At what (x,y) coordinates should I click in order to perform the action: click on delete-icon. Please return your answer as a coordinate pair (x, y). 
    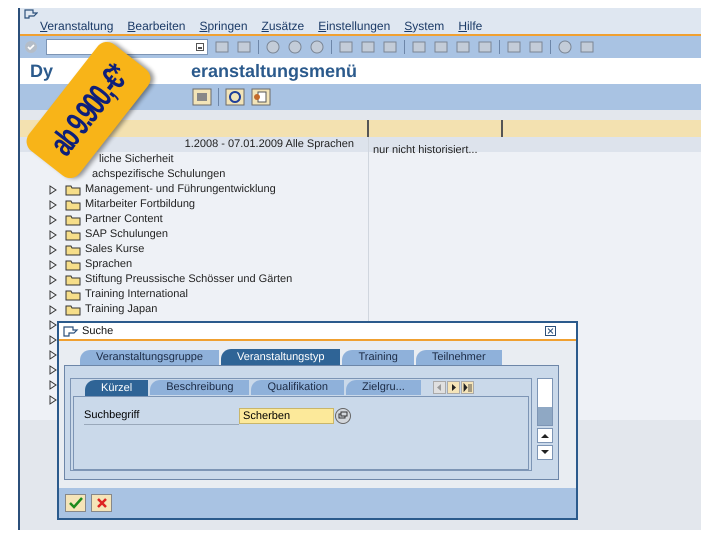
    Looking at the image, I should click on (202, 97).